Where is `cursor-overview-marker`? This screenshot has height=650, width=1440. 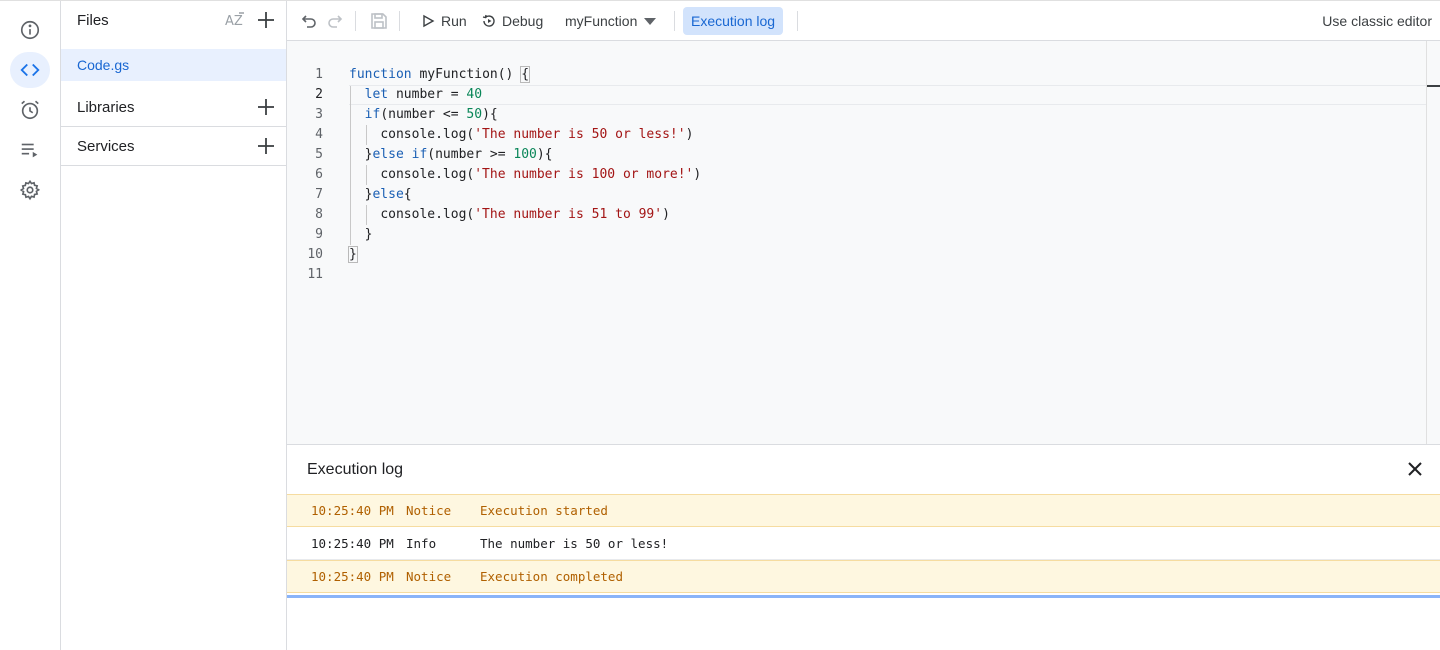 cursor-overview-marker is located at coordinates (1433, 86).